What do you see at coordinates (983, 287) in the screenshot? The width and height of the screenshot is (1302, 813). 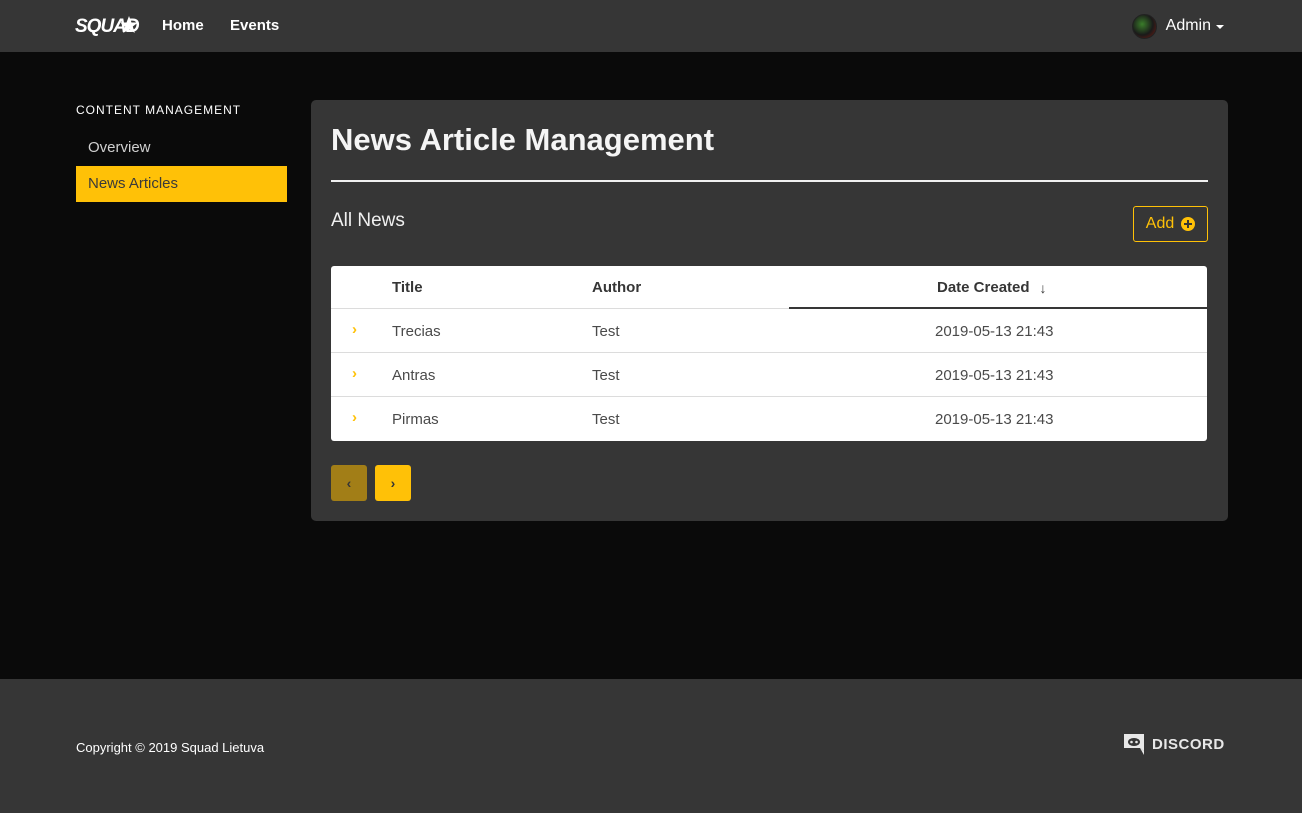 I see `column-header-date-label: Date Created` at bounding box center [983, 287].